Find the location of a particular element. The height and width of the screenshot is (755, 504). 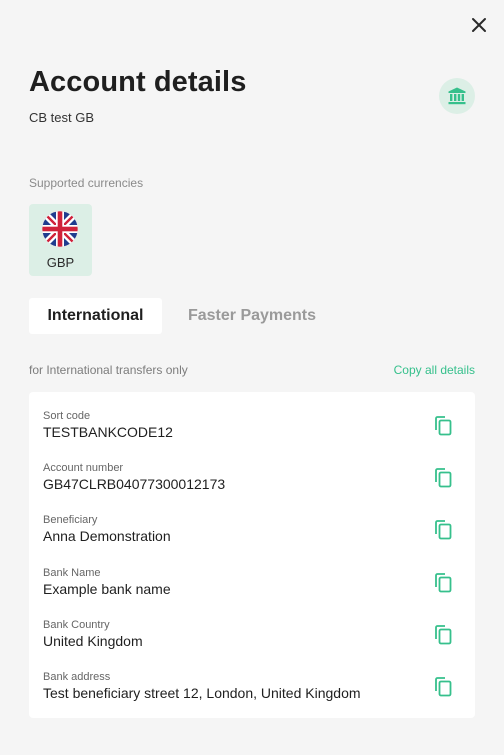

currency-code: GBP is located at coordinates (60, 262).